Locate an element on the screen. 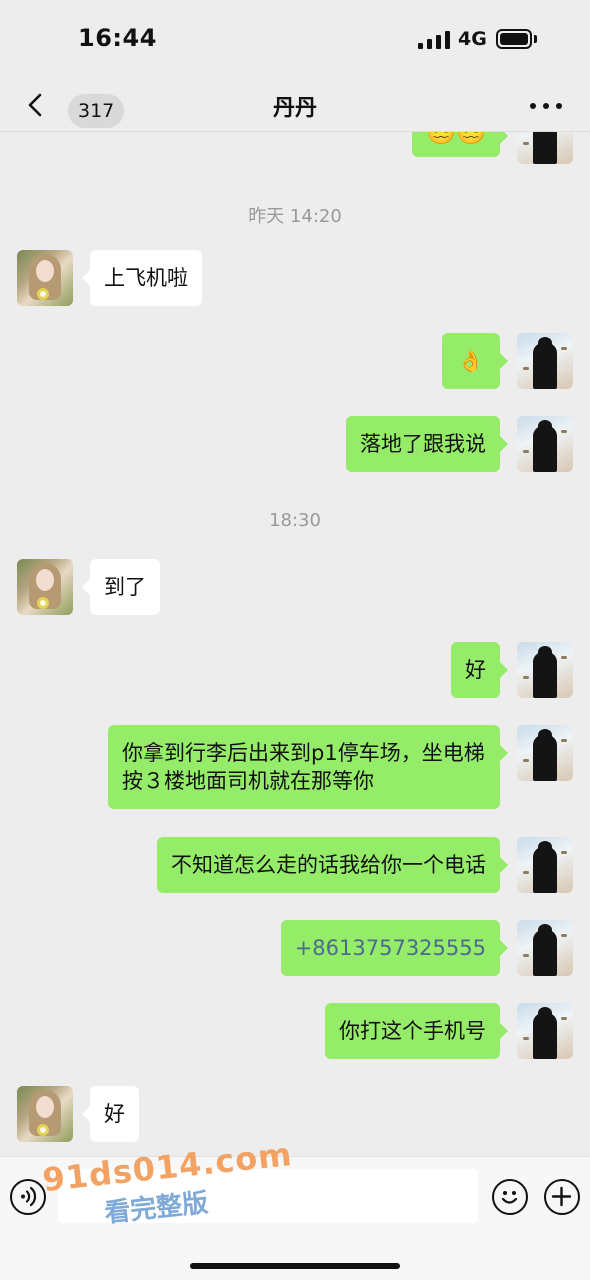 This screenshot has width=590, height=1280. message-bubble-out: 好 is located at coordinates (479, 670).